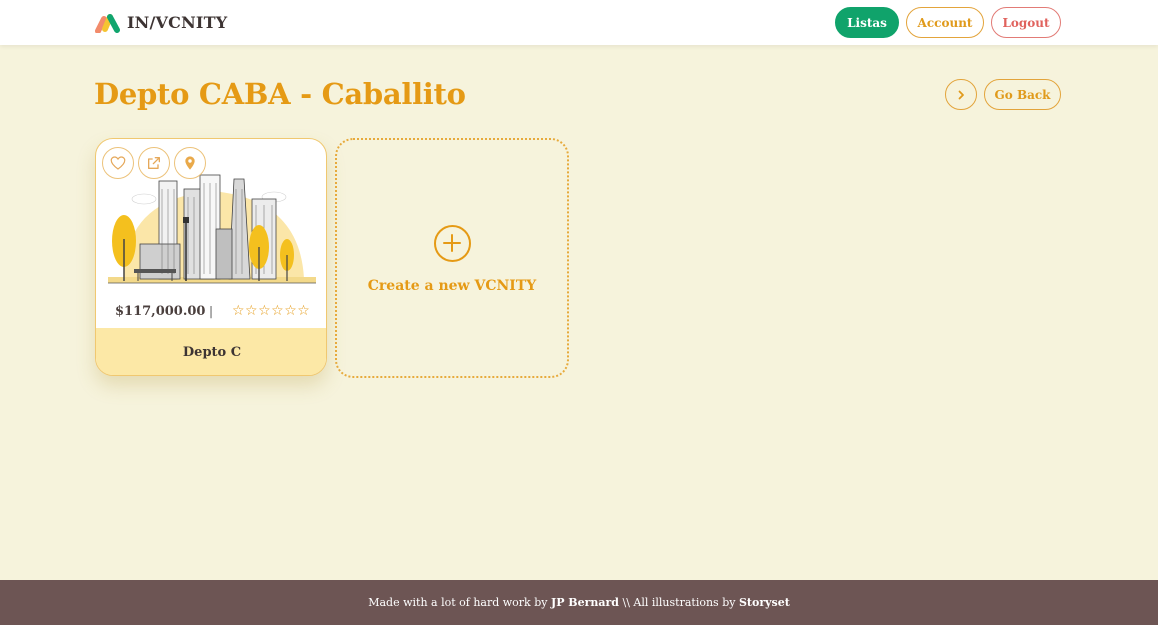 This screenshot has height=625, width=1158. I want to click on nav-buttons: Listas Account Logout, so click(948, 22).